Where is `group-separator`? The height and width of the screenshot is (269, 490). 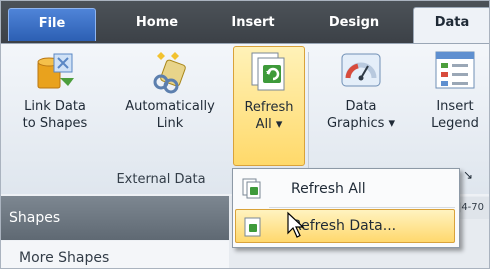
group-separator is located at coordinates (308, 117).